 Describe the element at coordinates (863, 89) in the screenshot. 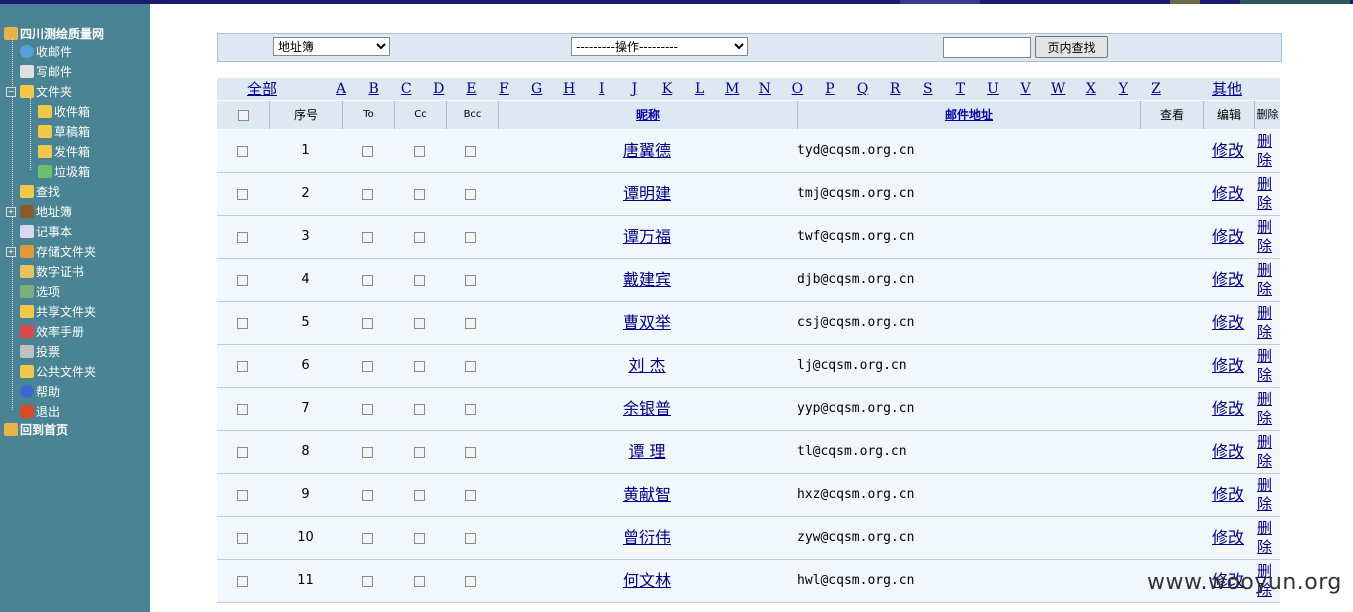

I see `letter-filter-q: Q` at that location.